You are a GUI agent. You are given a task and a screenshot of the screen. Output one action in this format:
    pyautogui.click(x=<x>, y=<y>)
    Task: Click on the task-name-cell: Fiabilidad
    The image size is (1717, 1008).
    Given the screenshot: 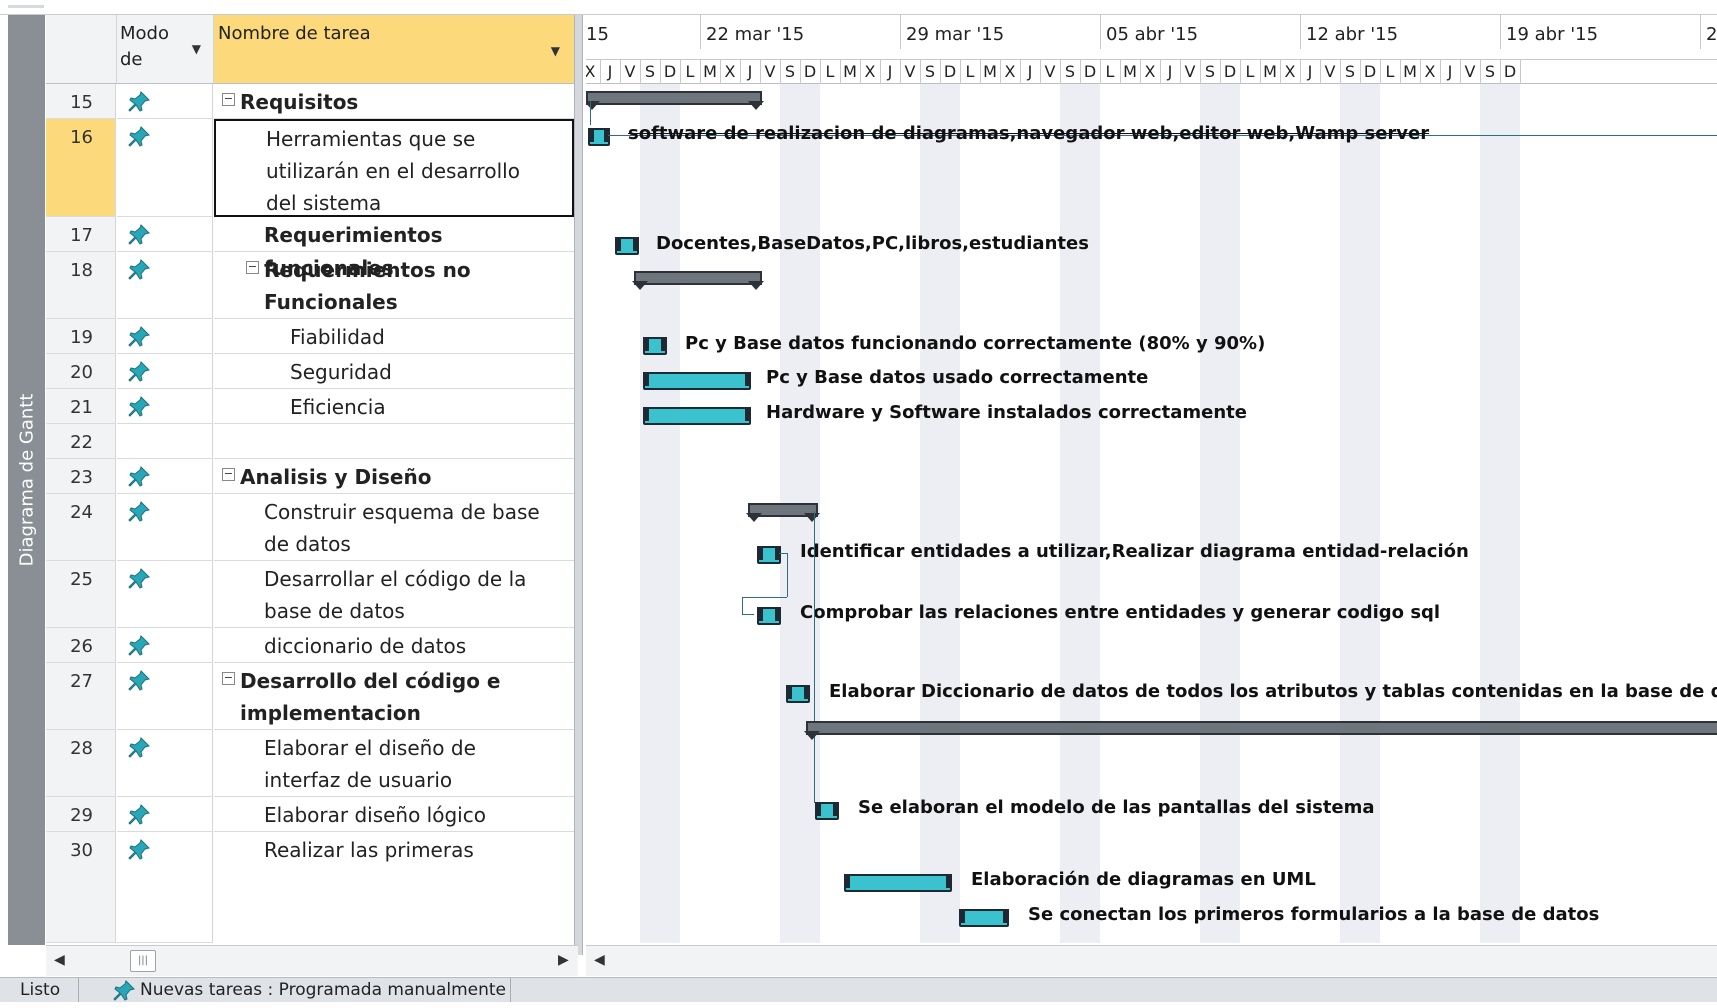 What is the action you would take?
    pyautogui.click(x=394, y=336)
    